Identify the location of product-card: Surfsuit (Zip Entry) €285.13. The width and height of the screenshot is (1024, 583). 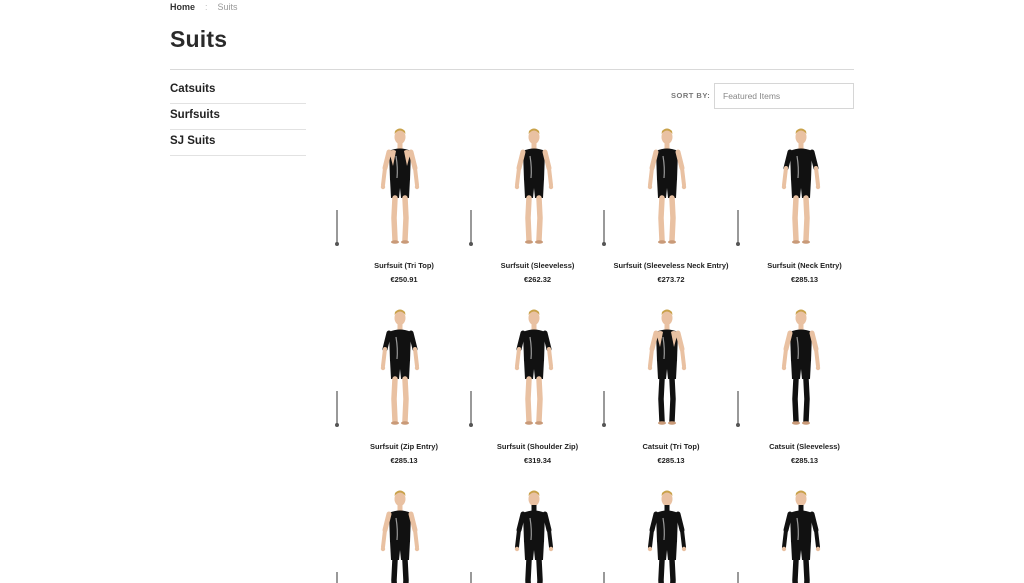
(401, 389).